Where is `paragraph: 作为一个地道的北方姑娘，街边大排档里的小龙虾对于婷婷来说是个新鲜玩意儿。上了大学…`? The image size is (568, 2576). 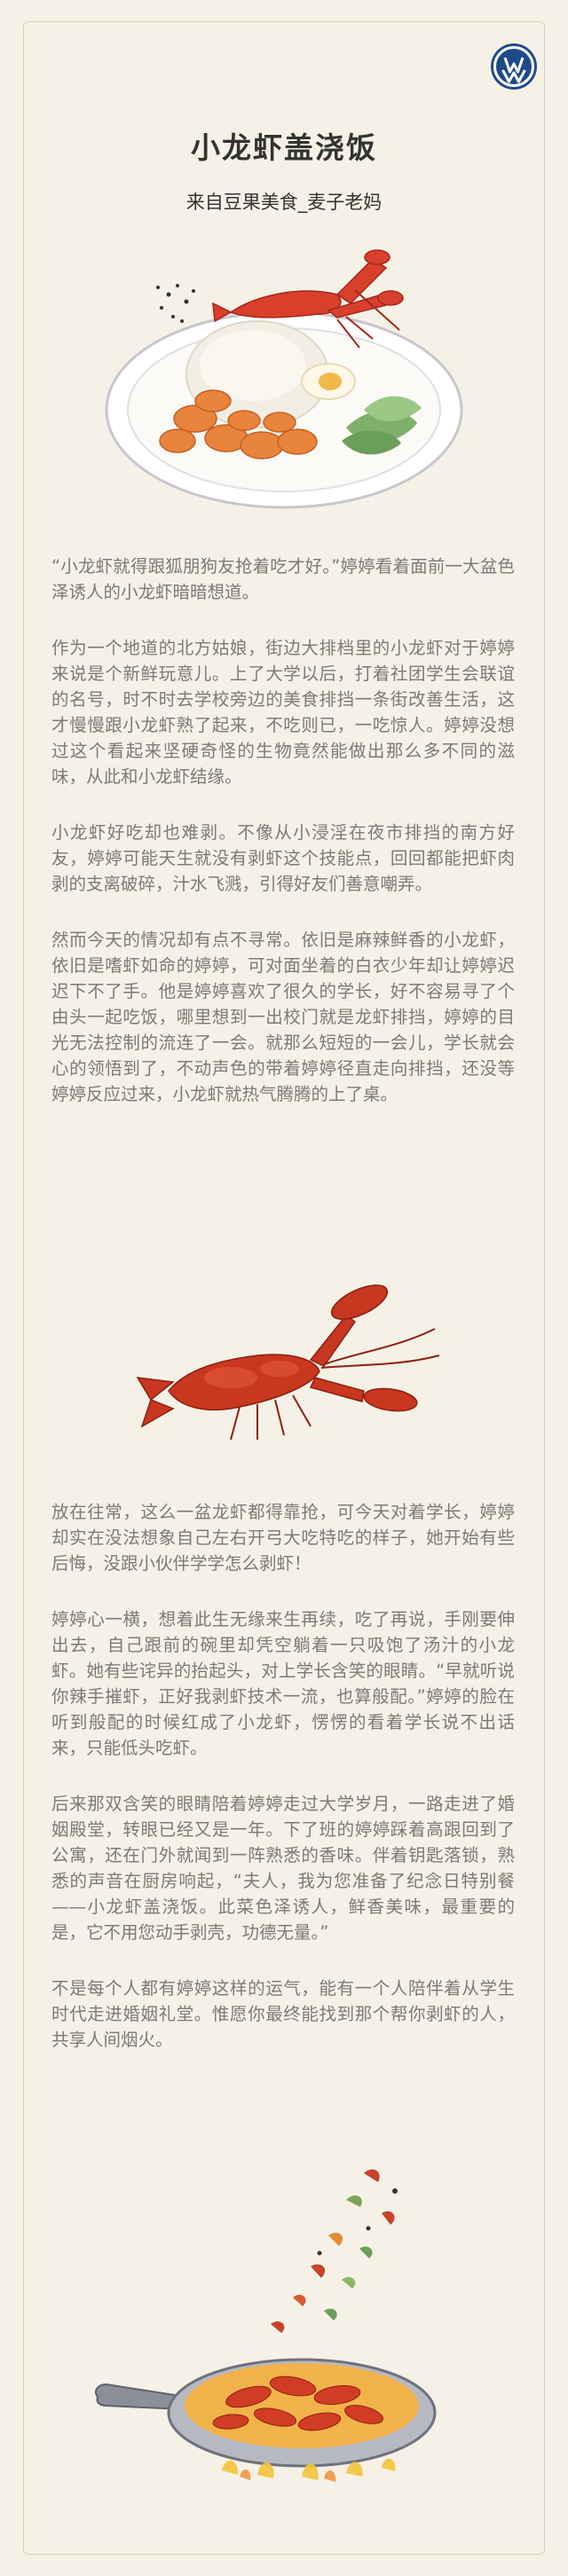 paragraph: 作为一个地道的北方姑娘，街边大排档里的小龙虾对于婷婷来说是个新鲜玩意儿。上了大学… is located at coordinates (283, 712).